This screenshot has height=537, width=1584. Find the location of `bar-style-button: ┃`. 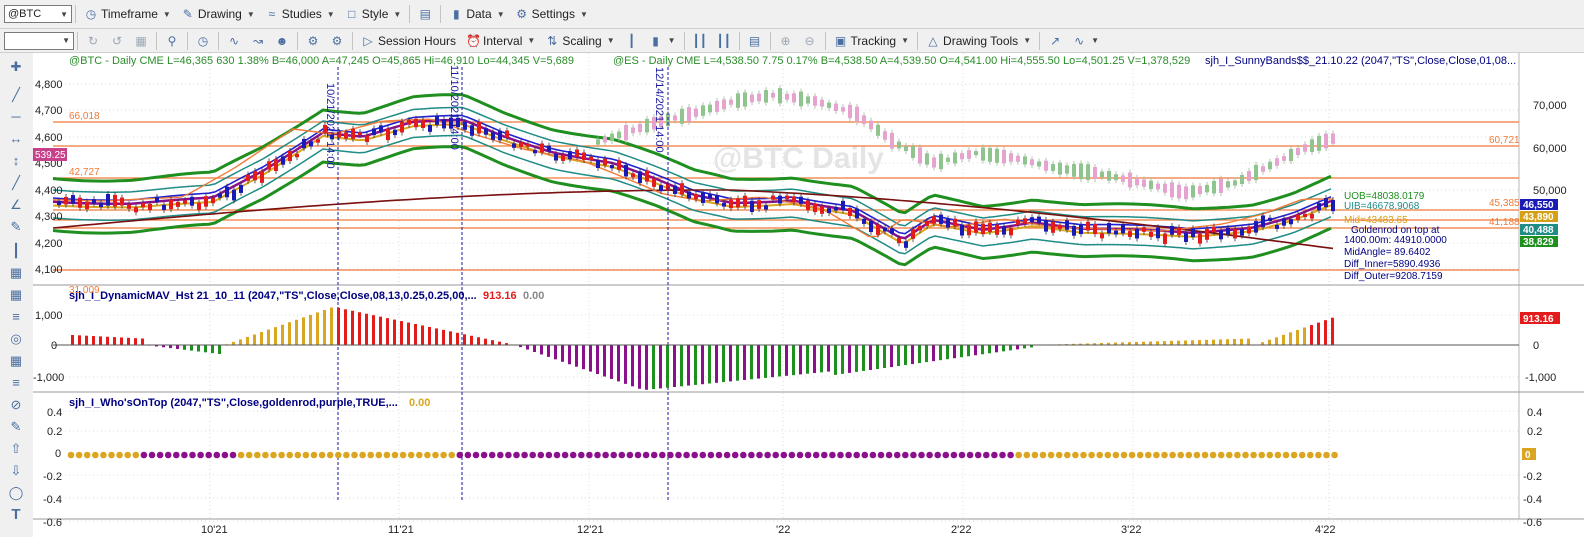

bar-style-button: ┃ is located at coordinates (632, 41).